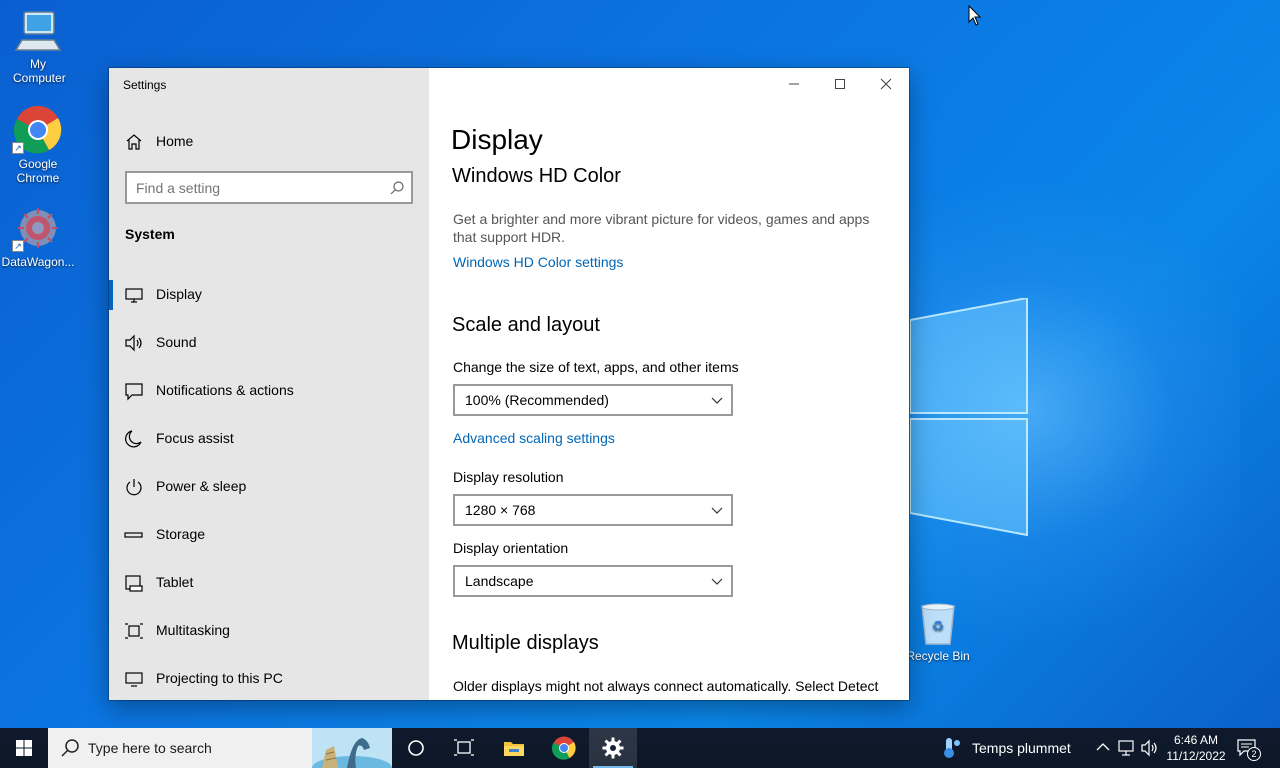 This screenshot has width=1280, height=768. Describe the element at coordinates (175, 582) in the screenshot. I see `nav-item-label: Tablet` at that location.